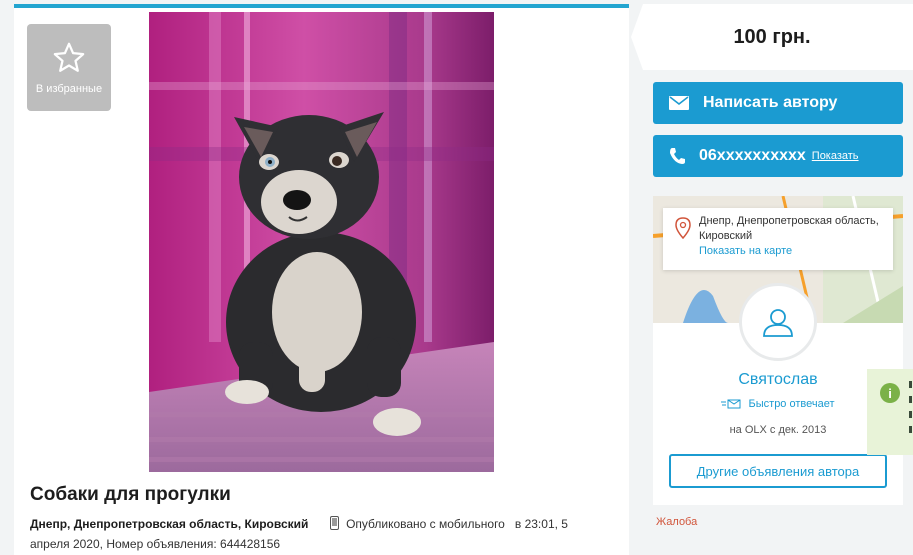 This screenshot has width=913, height=555. I want to click on location-pin-icon, so click(683, 228).